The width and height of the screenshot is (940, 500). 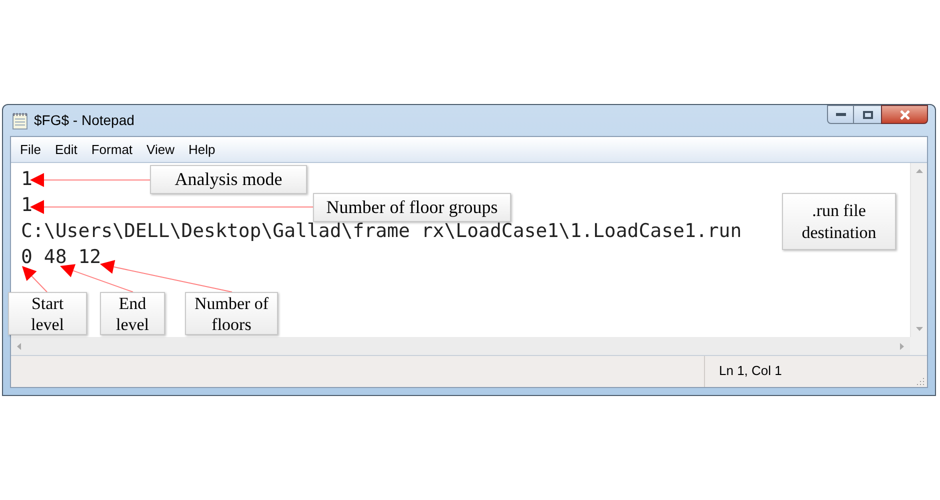 What do you see at coordinates (839, 221) in the screenshot?
I see `callout-label: .run file destination` at bounding box center [839, 221].